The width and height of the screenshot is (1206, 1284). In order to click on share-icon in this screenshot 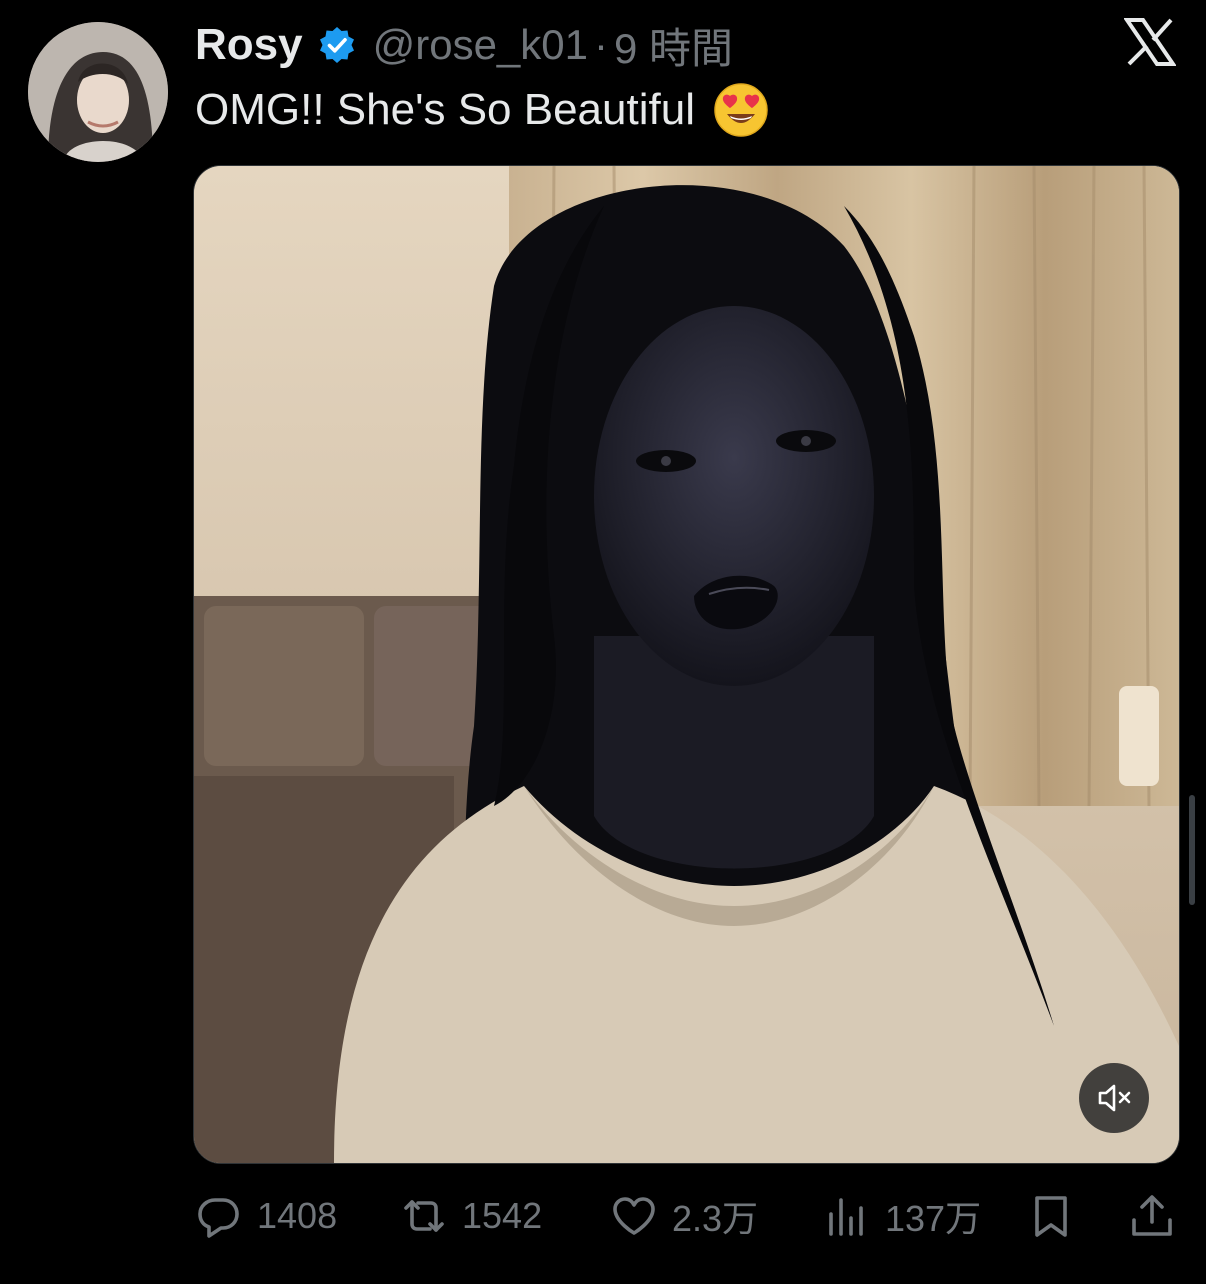, I will do `click(1152, 1216)`.